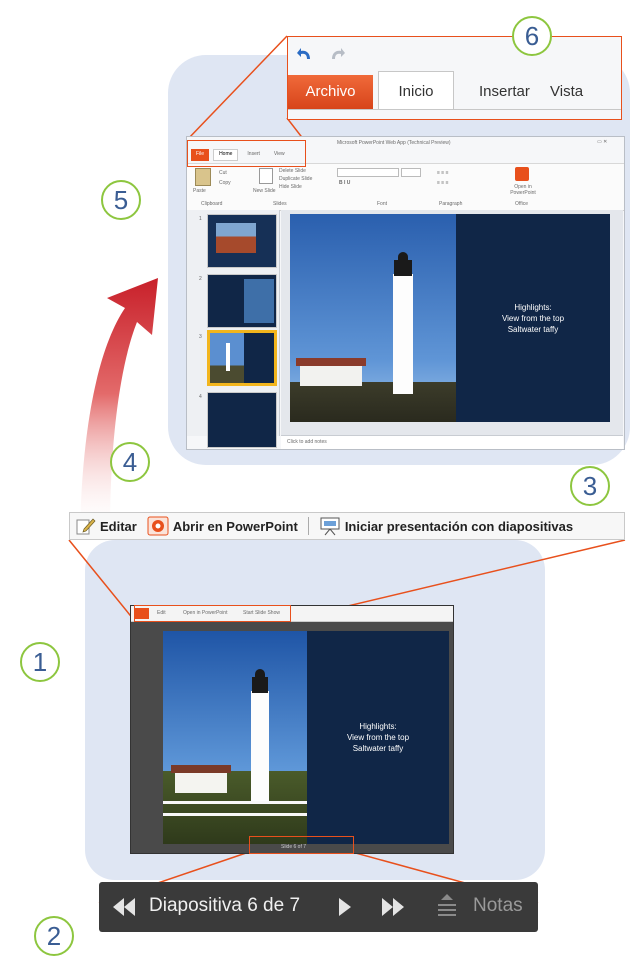 The height and width of the screenshot is (961, 633). I want to click on slide-thumbnail-3-selected, so click(242, 358).